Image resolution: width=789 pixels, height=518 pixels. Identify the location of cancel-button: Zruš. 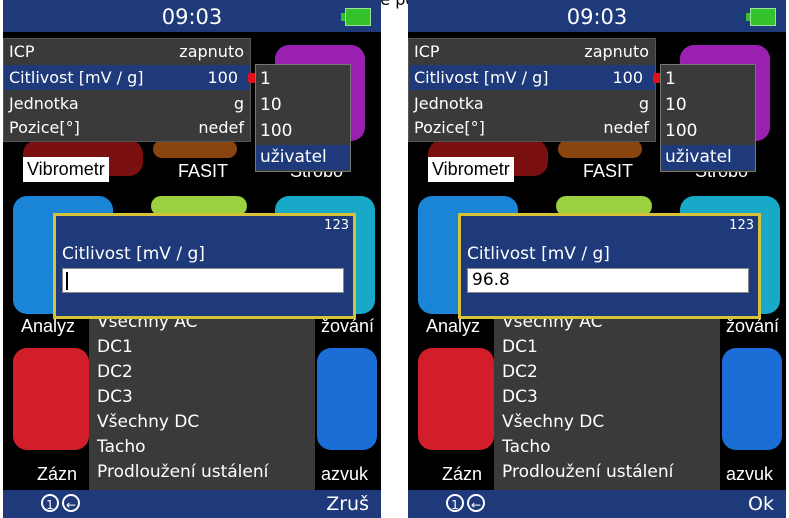
(347, 504).